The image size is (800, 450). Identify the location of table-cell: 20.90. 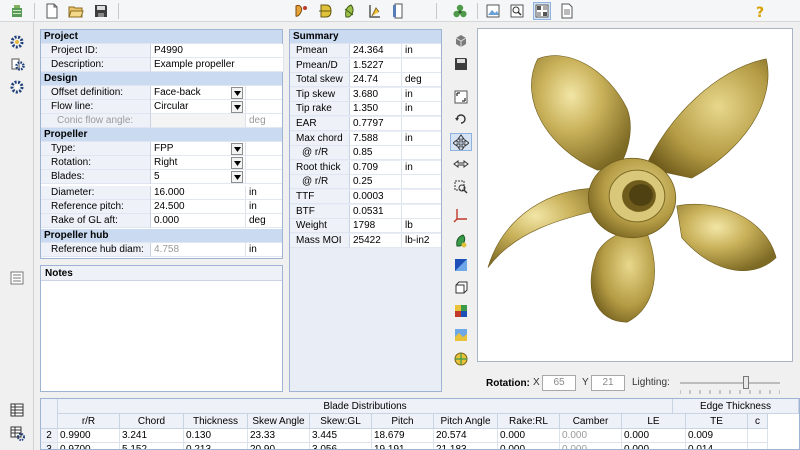
(279, 446).